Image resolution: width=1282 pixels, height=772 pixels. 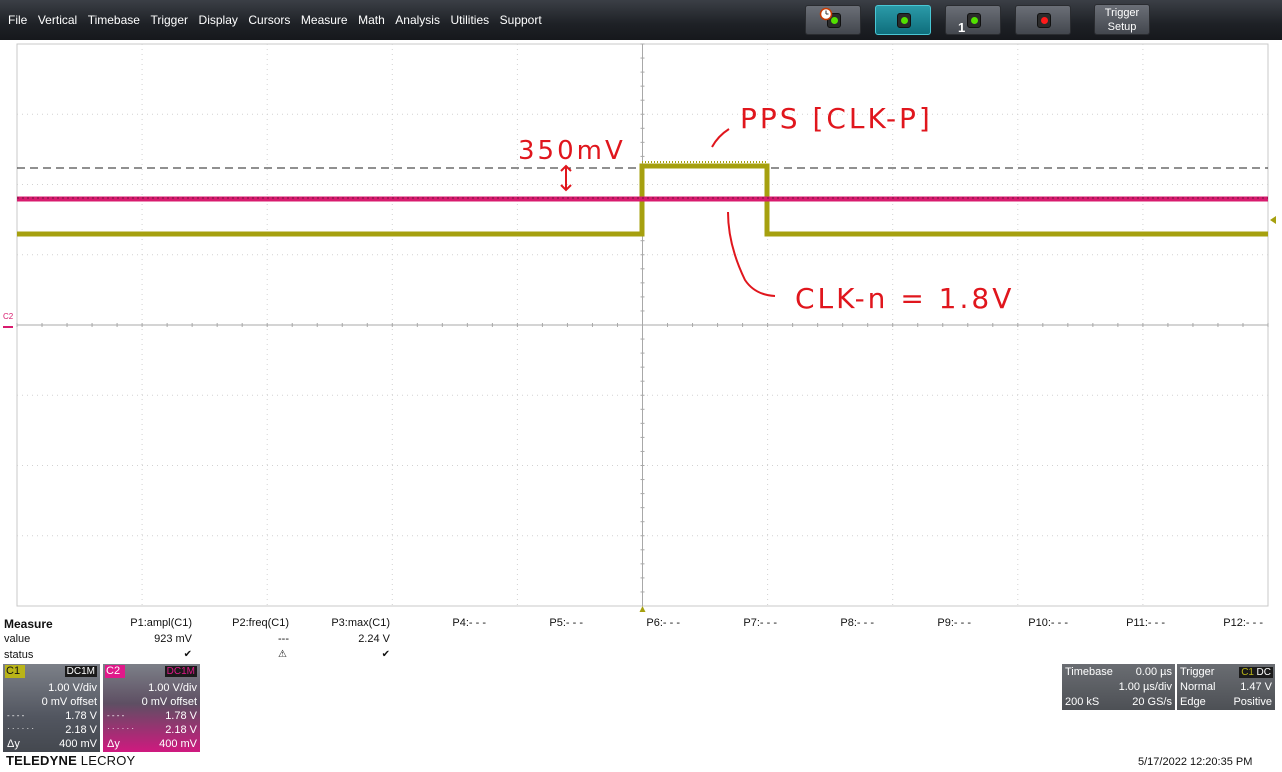 What do you see at coordinates (1198, 687) in the screenshot?
I see `trigger-mode: Normal` at bounding box center [1198, 687].